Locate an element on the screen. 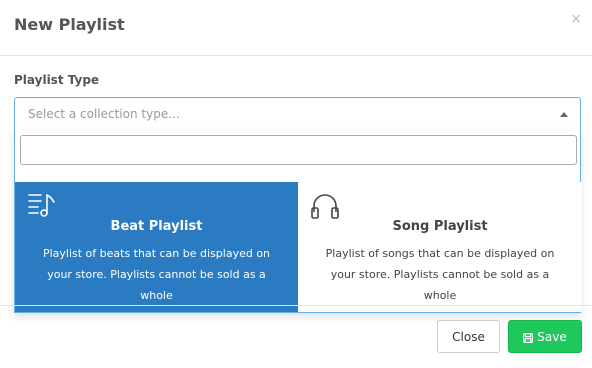  floppy-disk-icon is located at coordinates (528, 337).